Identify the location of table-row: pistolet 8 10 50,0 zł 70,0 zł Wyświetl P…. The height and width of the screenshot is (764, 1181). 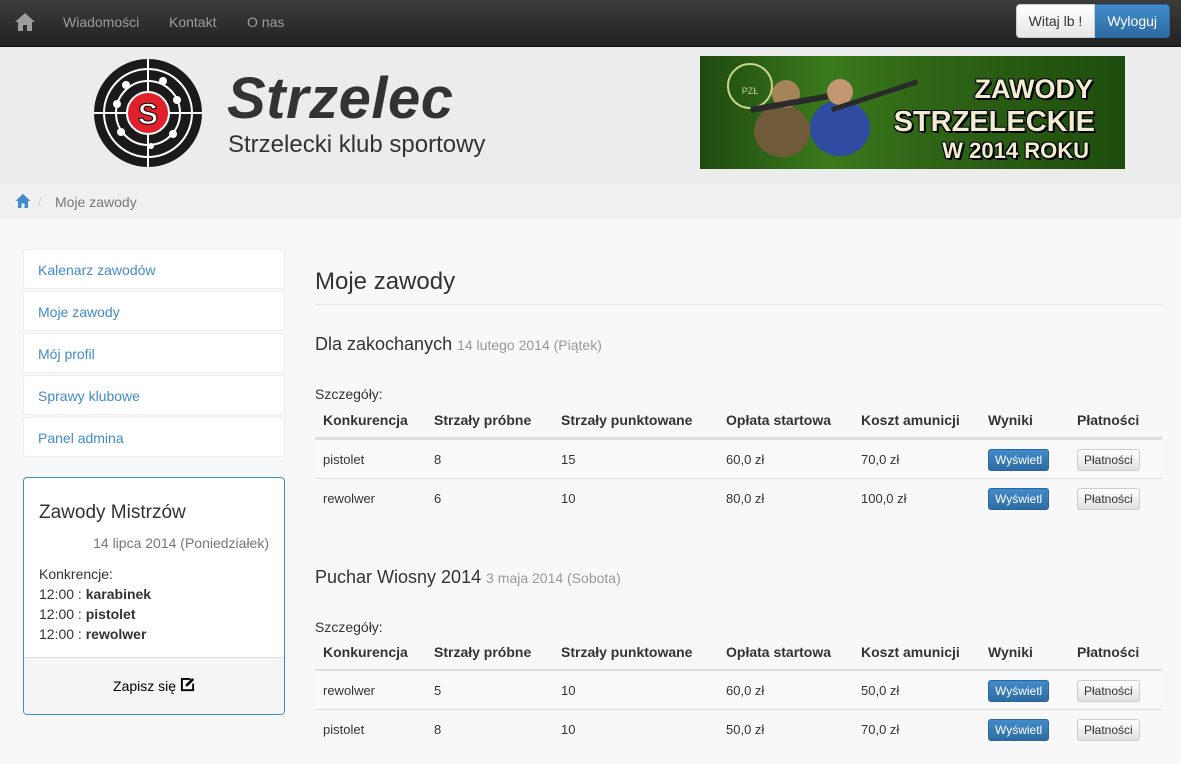
(738, 728).